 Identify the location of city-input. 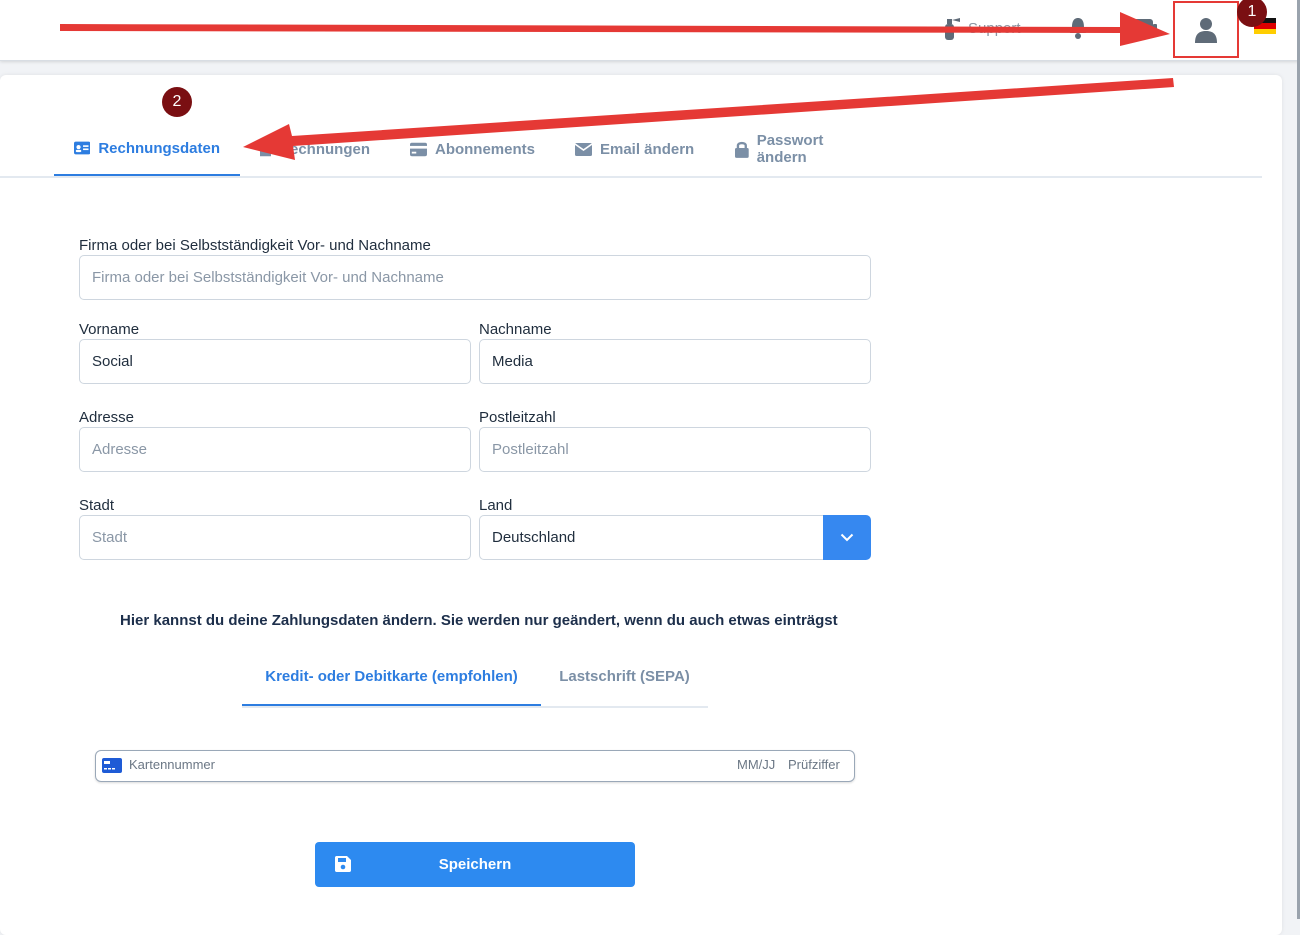
(275, 537).